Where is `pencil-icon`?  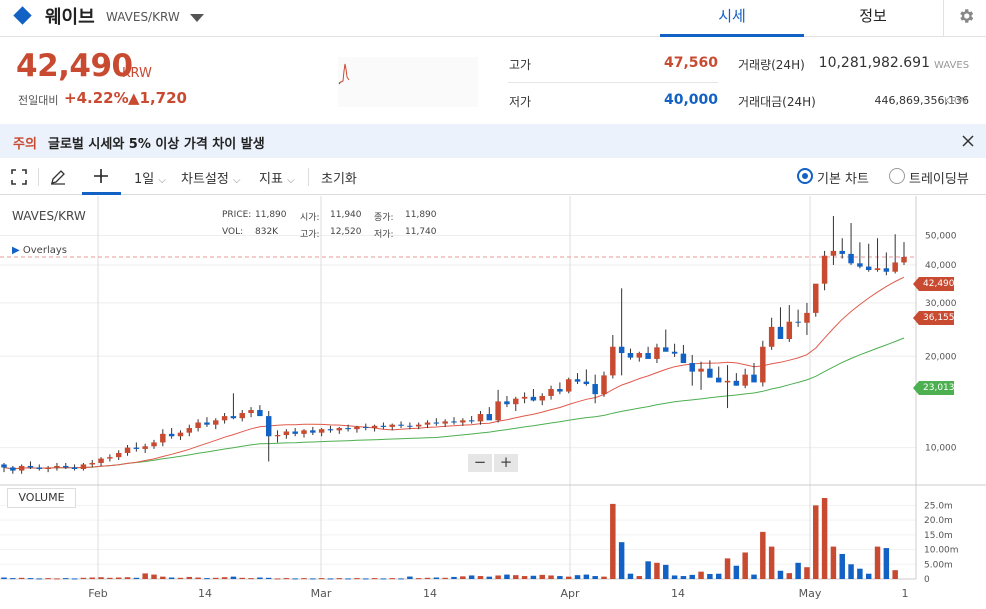 pencil-icon is located at coordinates (58, 177).